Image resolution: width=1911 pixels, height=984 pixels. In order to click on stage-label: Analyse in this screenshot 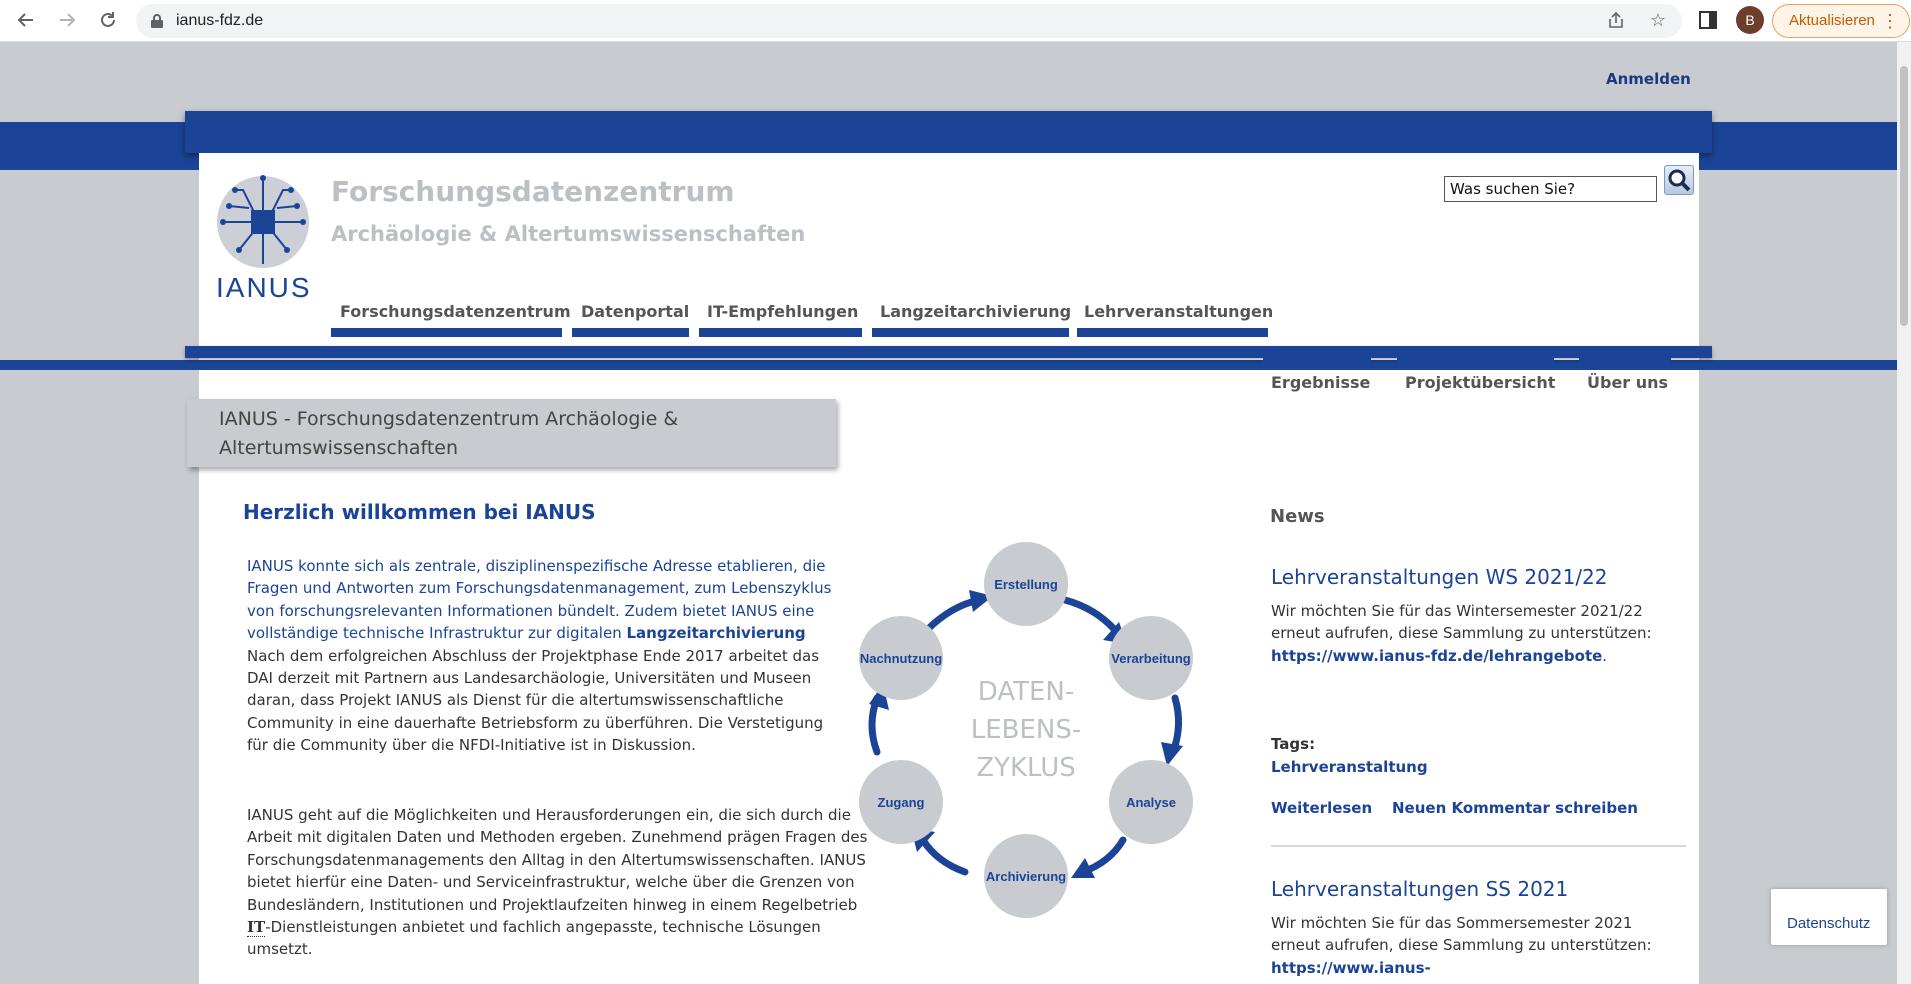, I will do `click(1151, 802)`.